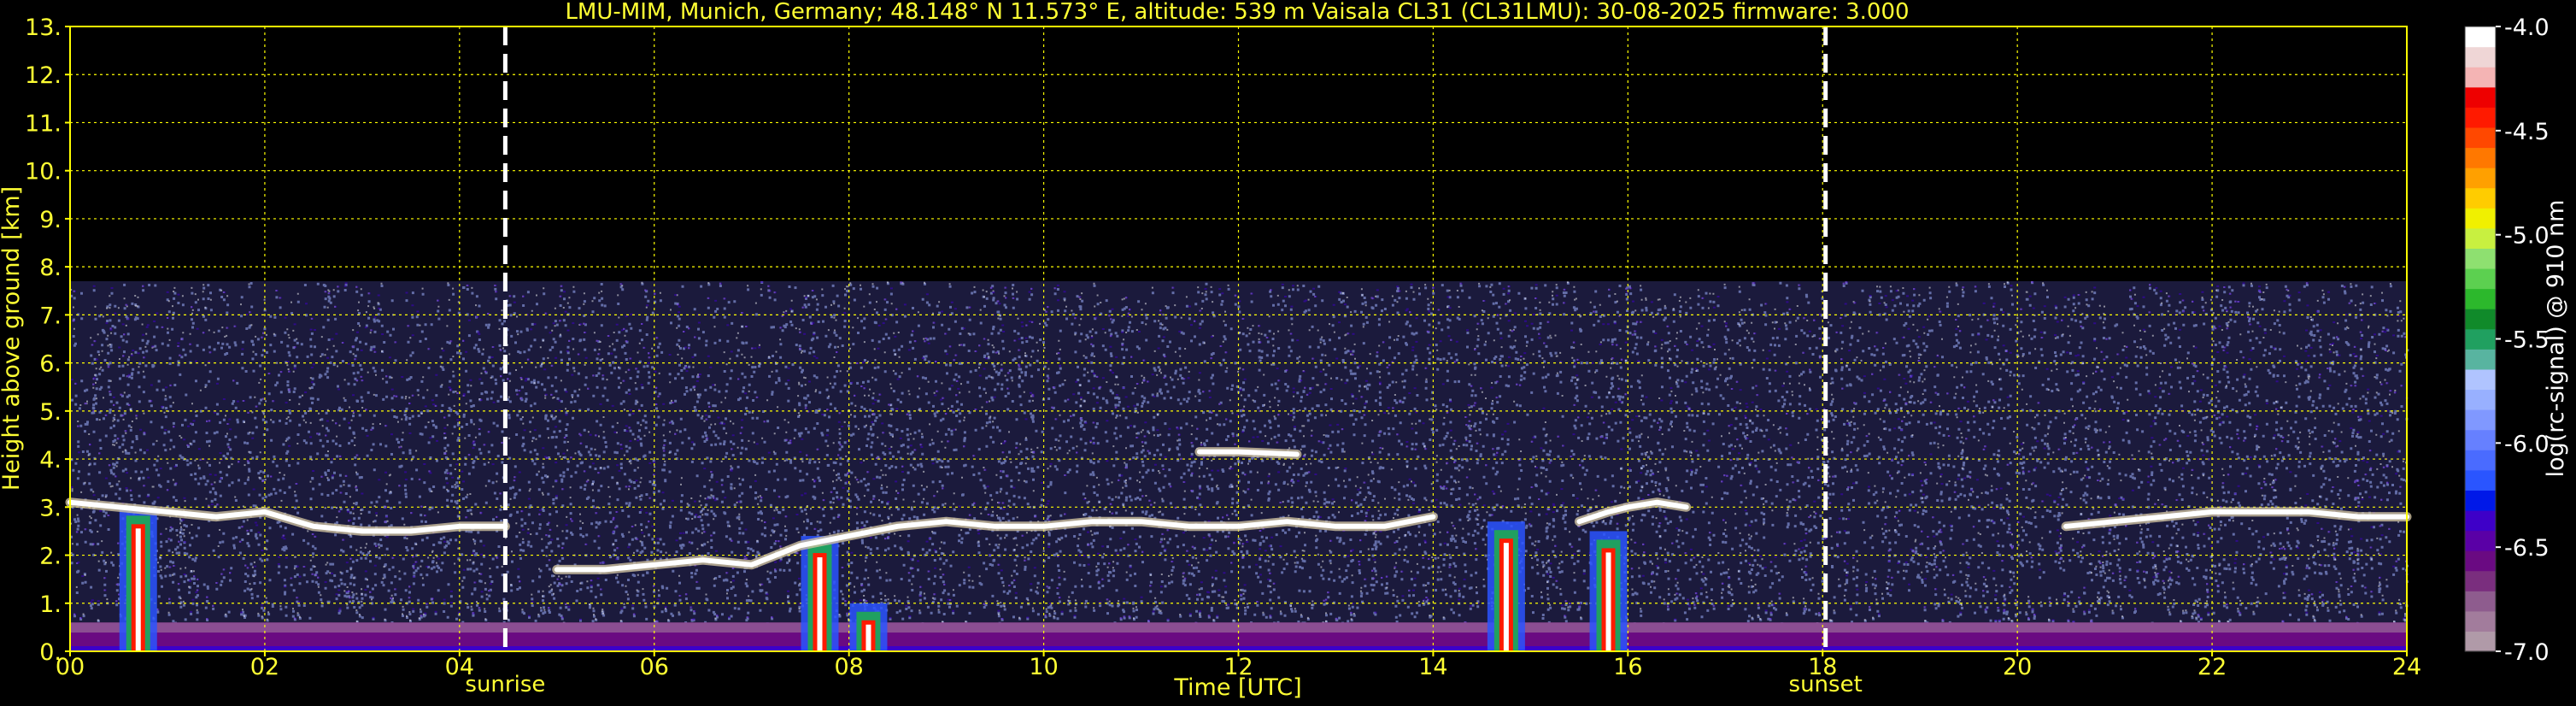 The height and width of the screenshot is (706, 2576). Describe the element at coordinates (1627, 667) in the screenshot. I see `x-tick-label: 16` at that location.